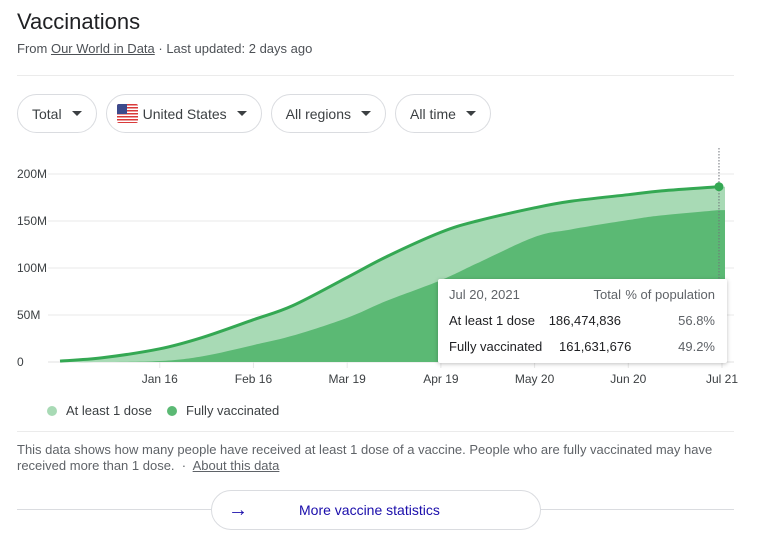  I want to click on x-tick-label: Jan 16, so click(160, 379).